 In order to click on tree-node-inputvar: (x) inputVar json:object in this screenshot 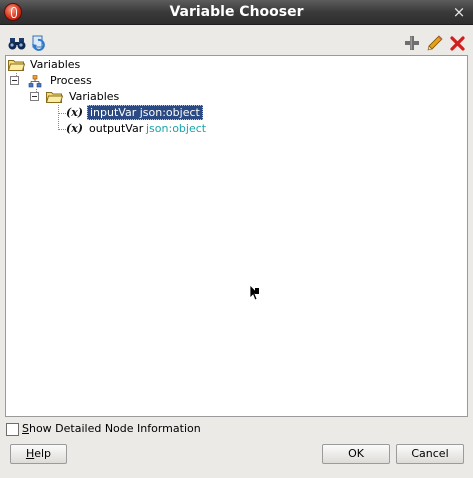, I will do `click(146, 113)`.